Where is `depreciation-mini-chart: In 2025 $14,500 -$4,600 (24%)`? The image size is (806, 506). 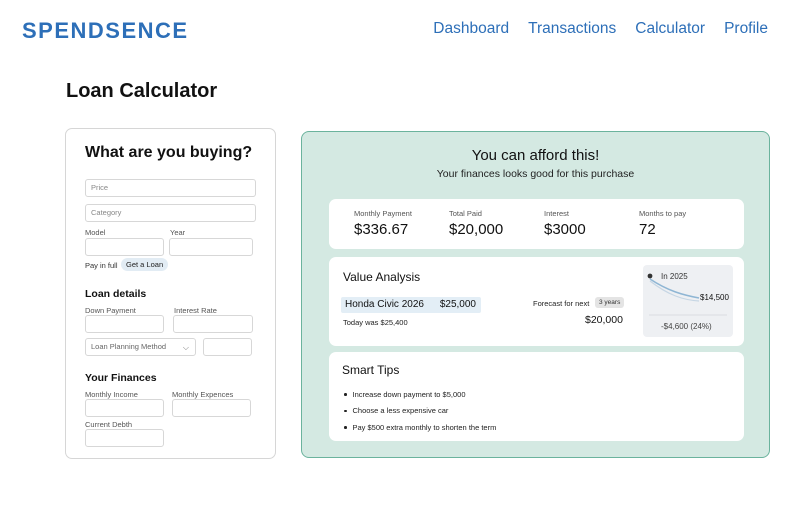 depreciation-mini-chart: In 2025 $14,500 -$4,600 (24%) is located at coordinates (688, 301).